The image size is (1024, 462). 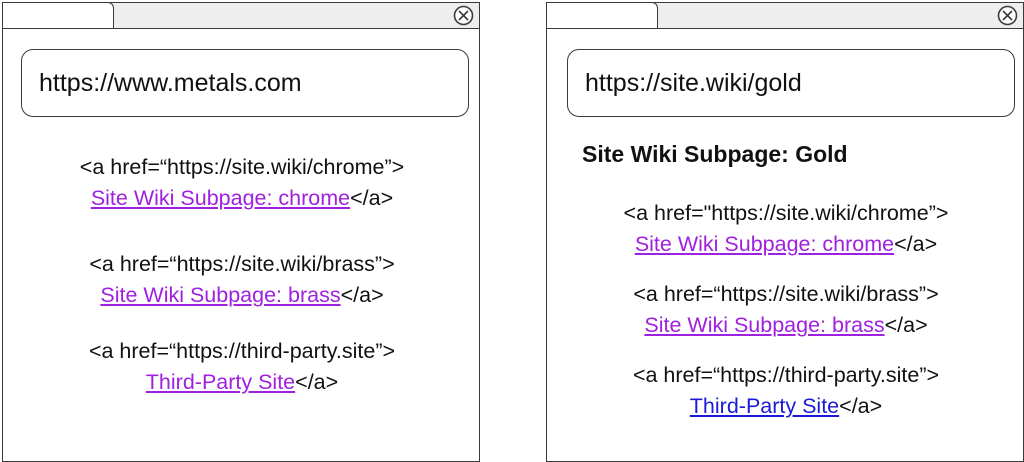 I want to click on address-bar: https://site.wiki/gold, so click(x=791, y=83).